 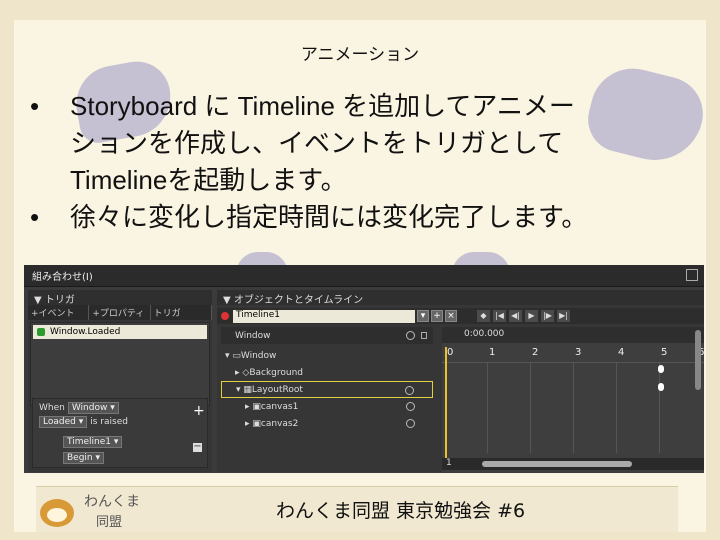 What do you see at coordinates (80, 458) in the screenshot?
I see `action-select-value: Begin` at bounding box center [80, 458].